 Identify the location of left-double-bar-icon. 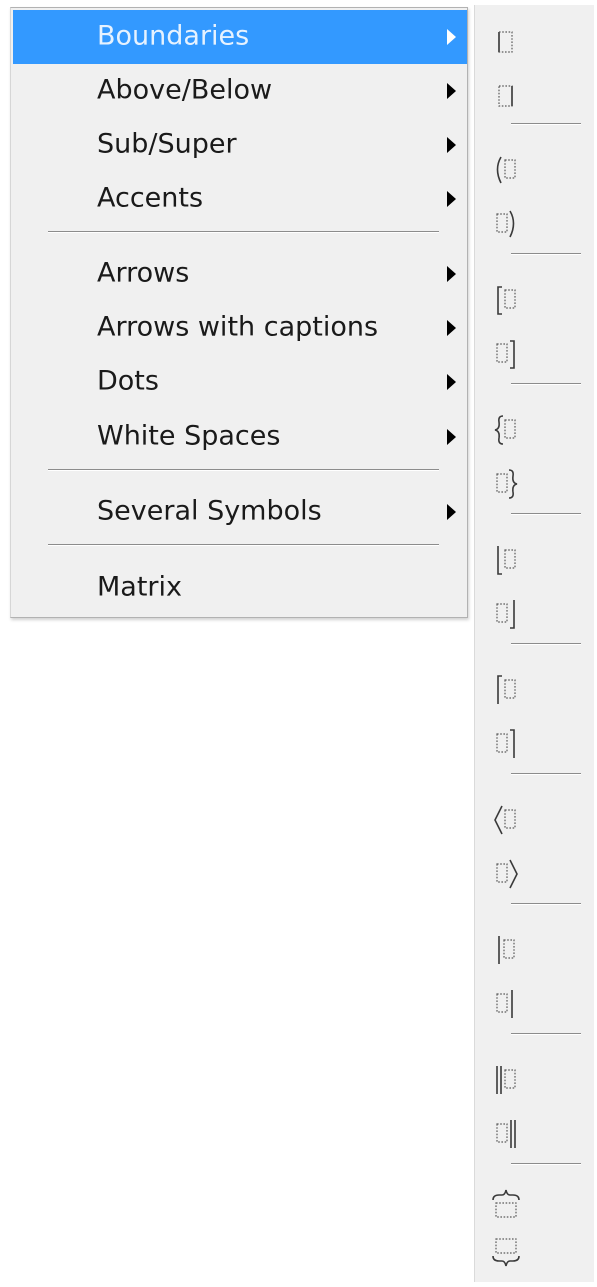
(535, 1079).